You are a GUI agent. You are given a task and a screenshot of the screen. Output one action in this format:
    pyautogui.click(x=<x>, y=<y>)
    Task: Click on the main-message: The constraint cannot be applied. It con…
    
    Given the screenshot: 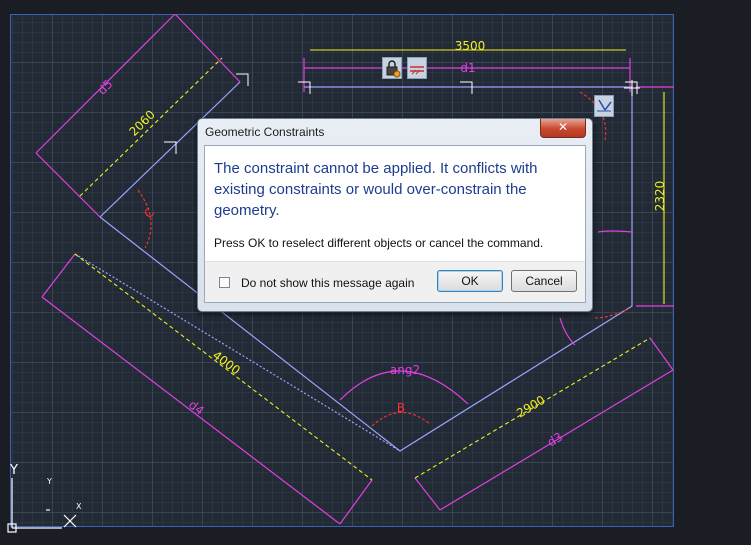 What is the action you would take?
    pyautogui.click(x=376, y=189)
    